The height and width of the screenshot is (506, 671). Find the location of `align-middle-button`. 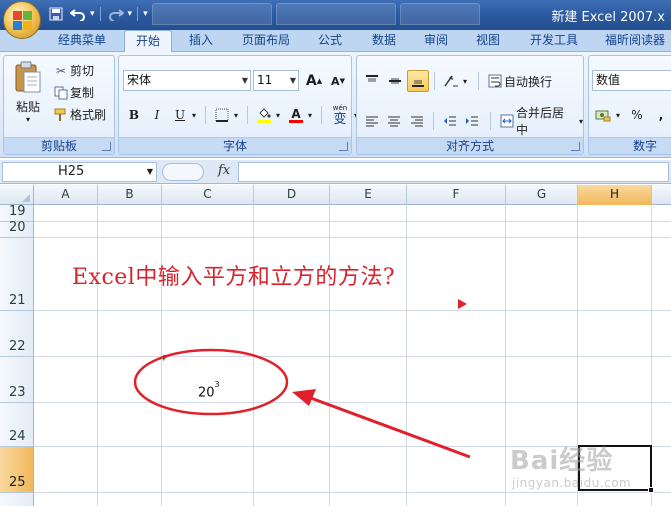

align-middle-button is located at coordinates (395, 81).